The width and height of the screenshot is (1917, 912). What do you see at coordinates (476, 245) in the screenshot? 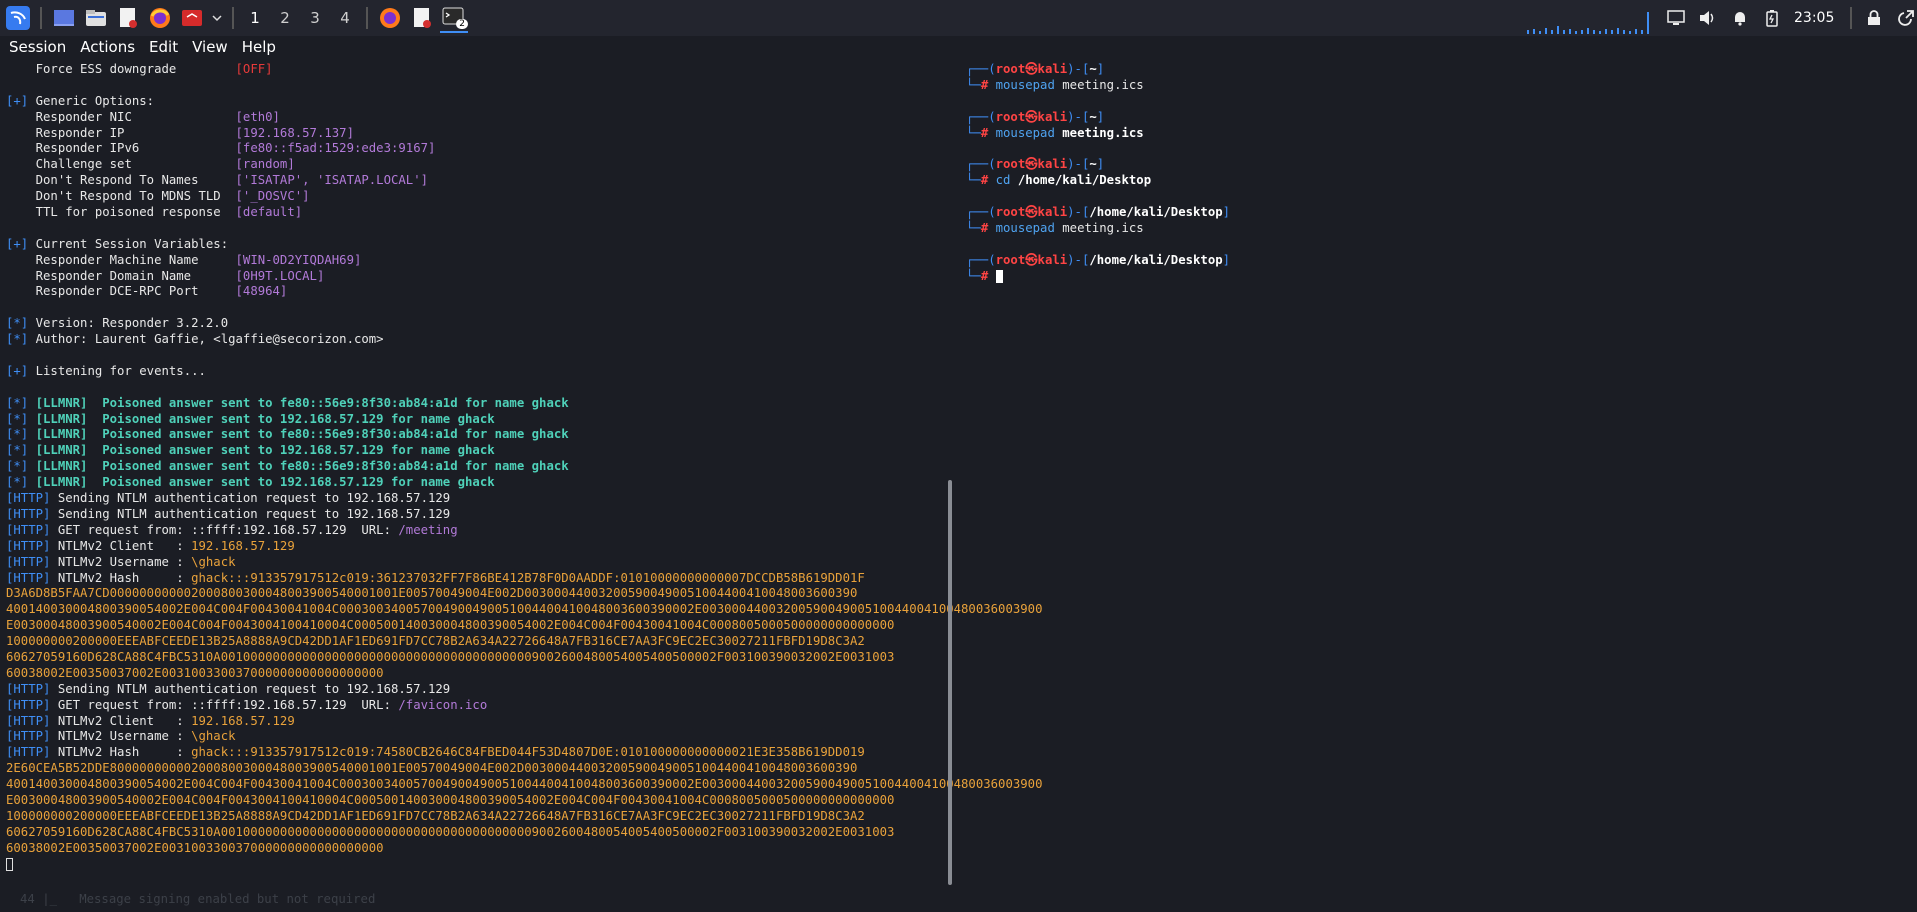
I see `terminal-line: [+] Current Session Variables:` at bounding box center [476, 245].